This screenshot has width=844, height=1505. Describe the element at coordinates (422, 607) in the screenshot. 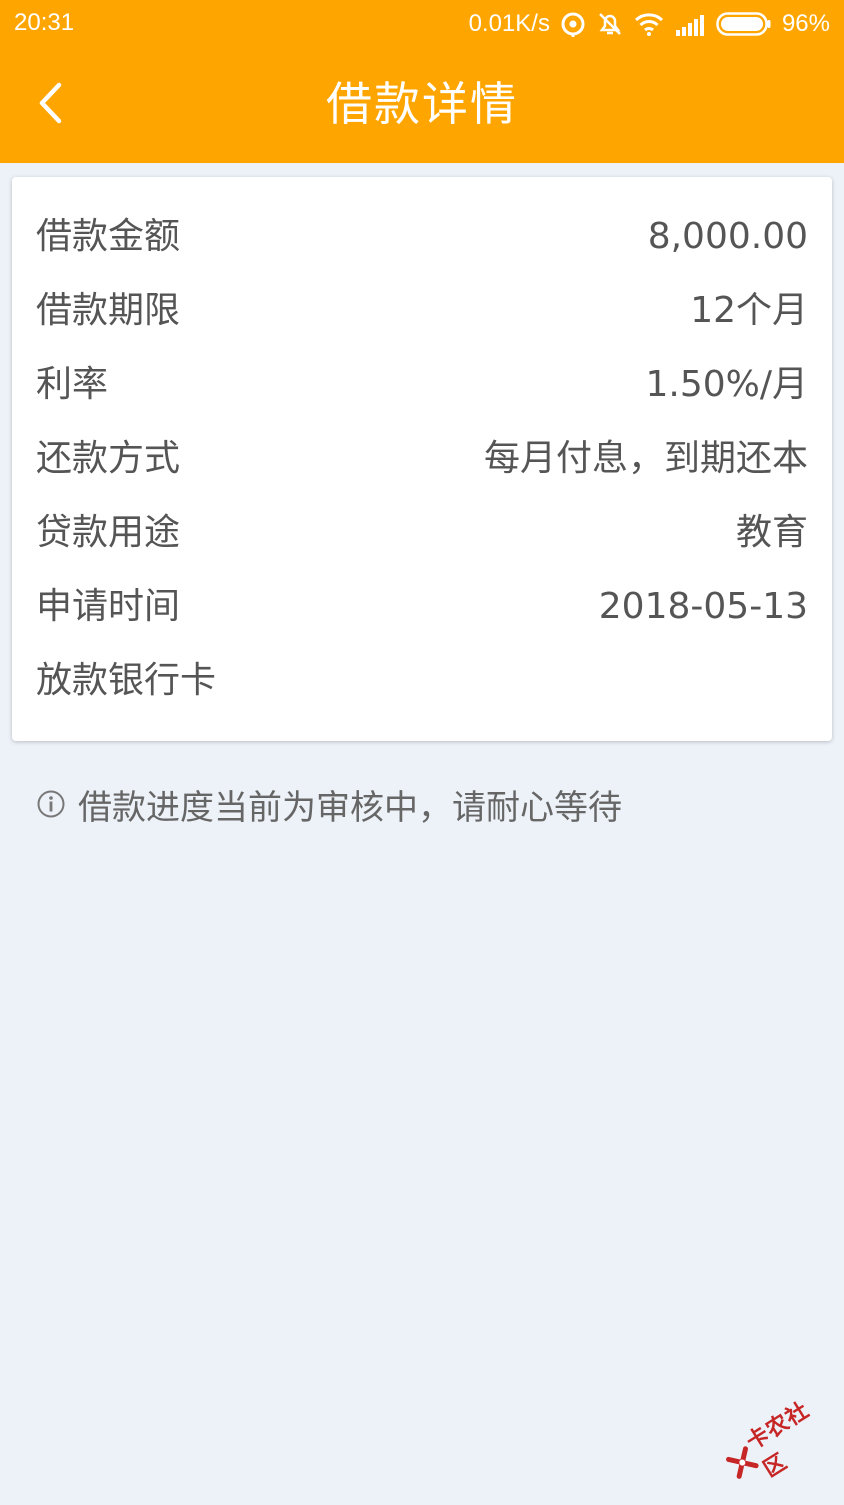

I see `detail-row-apply-time: 申请时间 2018-05-13` at that location.